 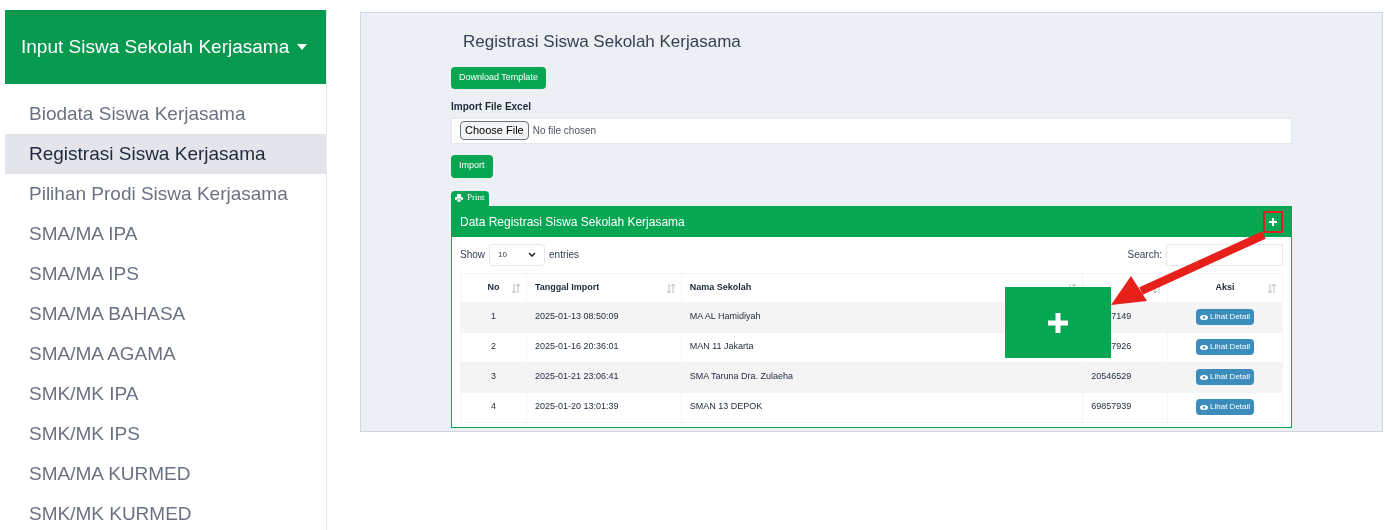 I want to click on table-cell: MAN 11 Jakarta, so click(x=721, y=346).